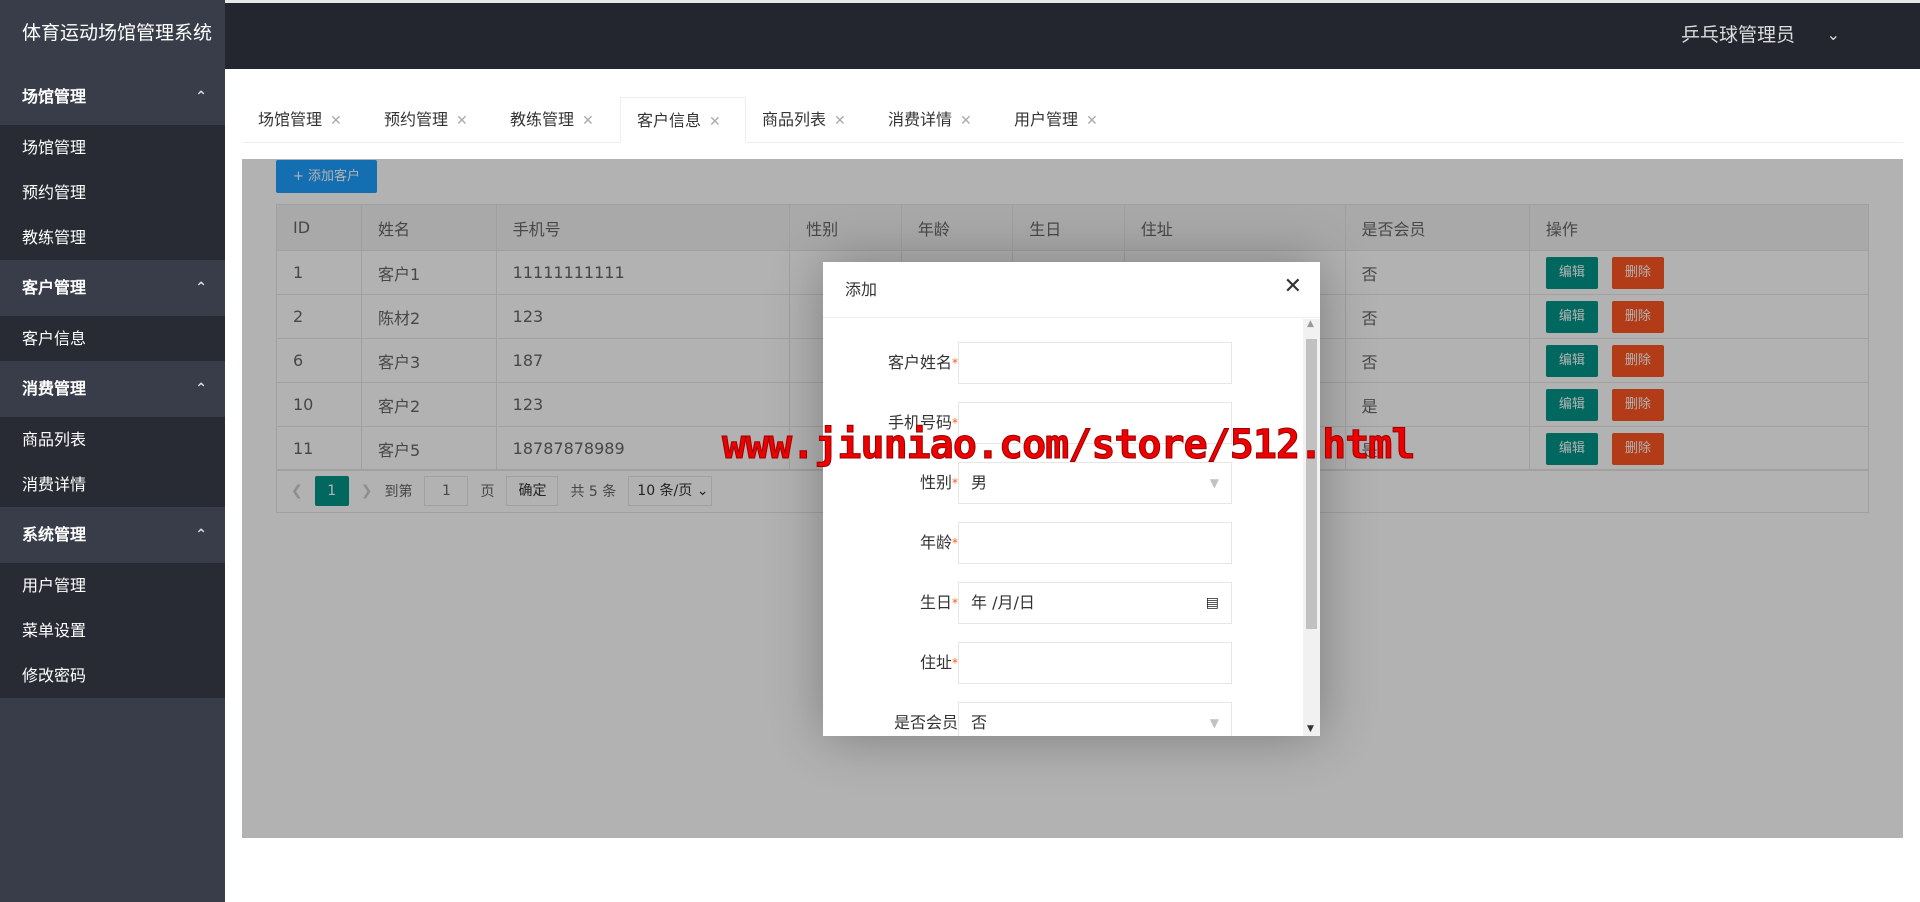  I want to click on form-row: 客户姓名*, so click(1063, 363).